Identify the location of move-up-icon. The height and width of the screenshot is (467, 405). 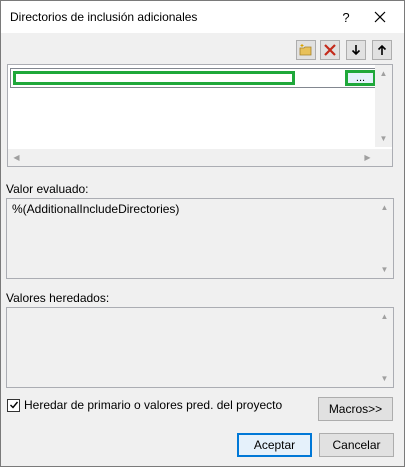
(382, 49).